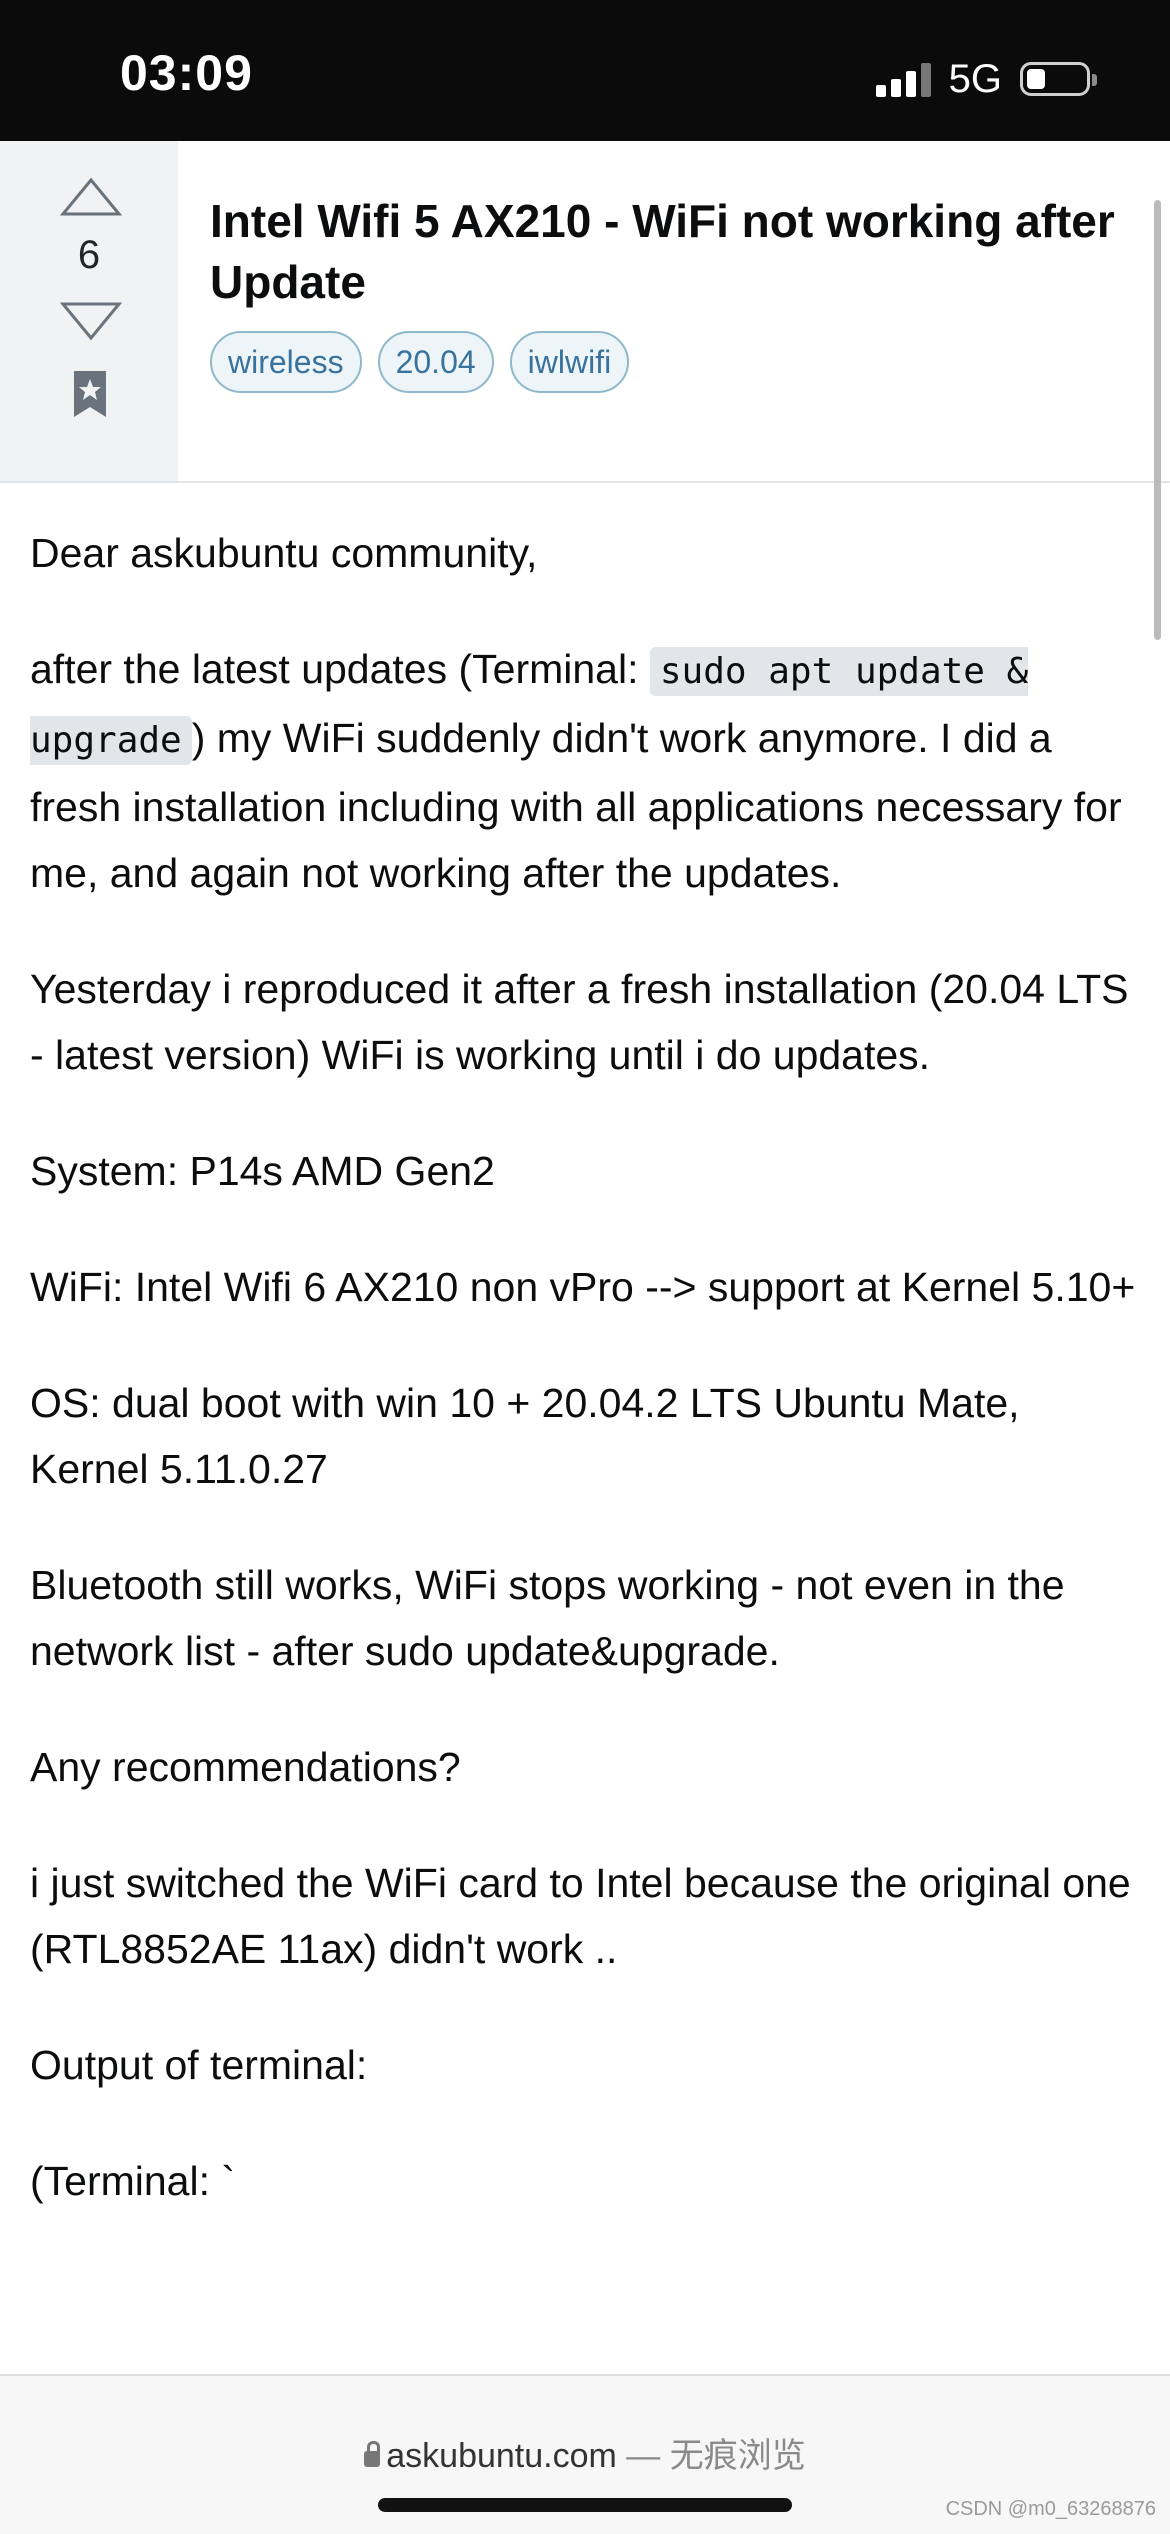  I want to click on vote-column: 6, so click(89, 311).